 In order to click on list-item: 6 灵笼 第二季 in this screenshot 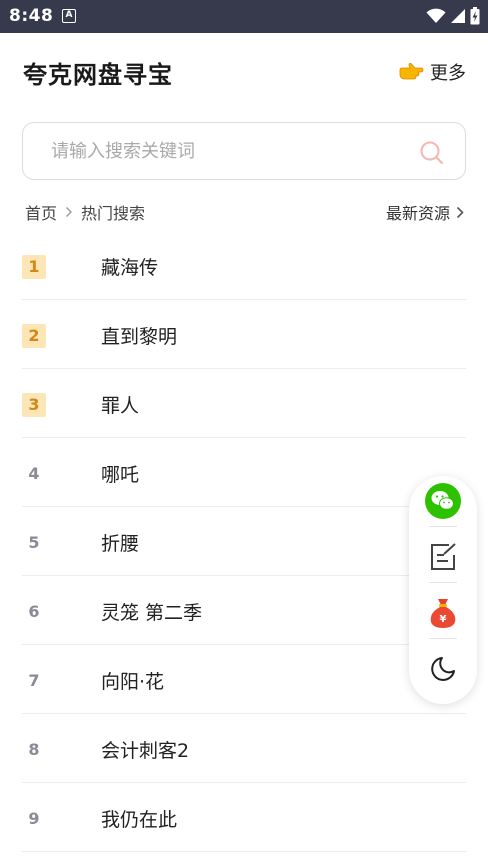, I will do `click(244, 610)`.